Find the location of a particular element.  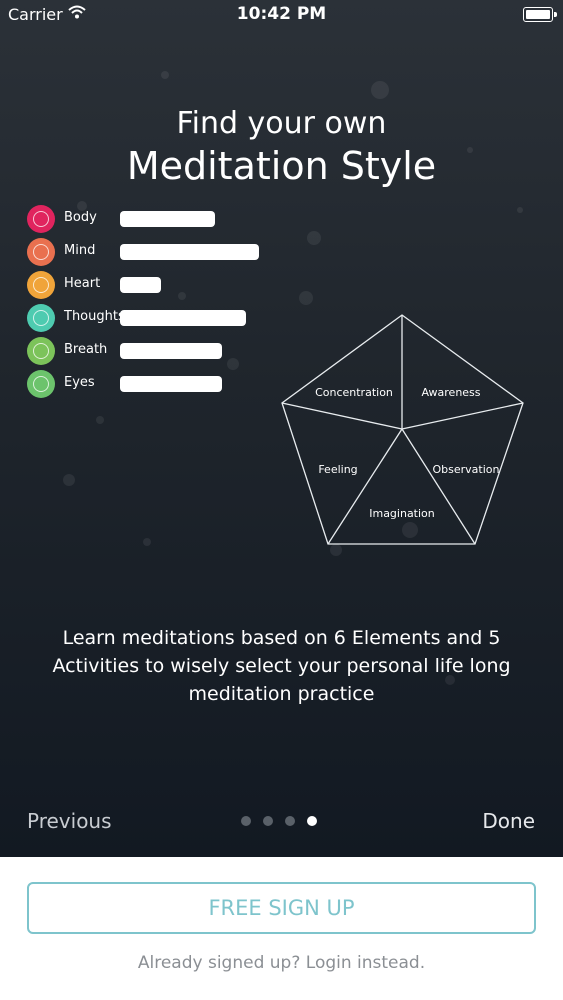

activity-concentration: Concentration is located at coordinates (354, 392).